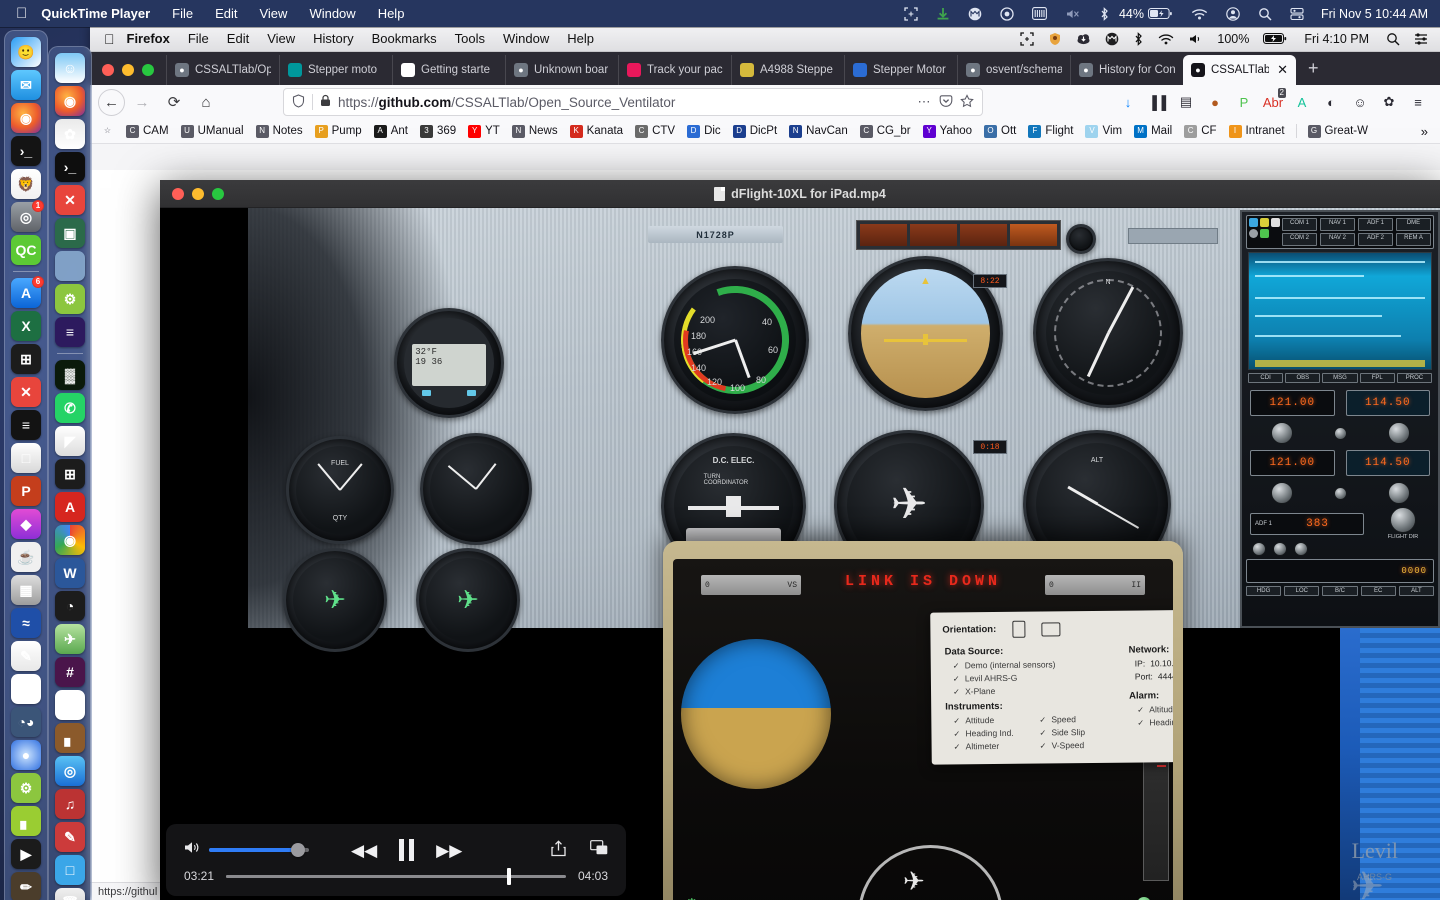  What do you see at coordinates (26, 590) in the screenshot?
I see `dock-calculator-icon: ▦` at bounding box center [26, 590].